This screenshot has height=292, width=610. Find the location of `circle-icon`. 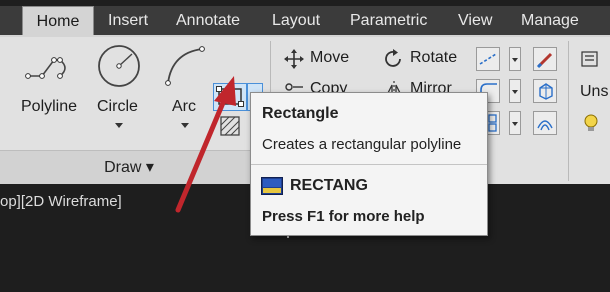

circle-icon is located at coordinates (119, 66).